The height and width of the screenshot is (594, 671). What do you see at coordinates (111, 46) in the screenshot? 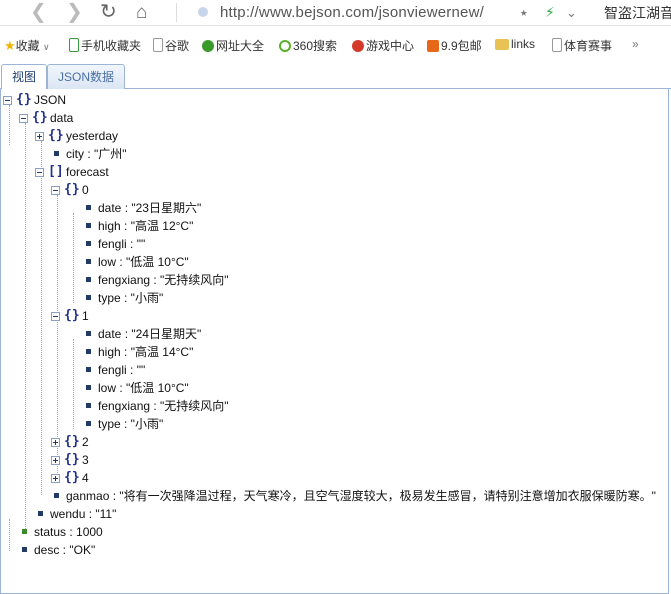
I see `bookmark-label: 手机收藏夹` at bounding box center [111, 46].